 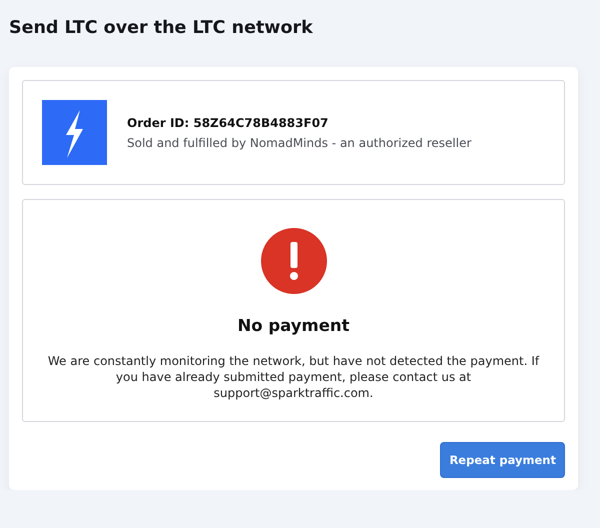 I want to click on status-message: We are constantly monitoring the network, but have not detected the payment. If you have already submitted payment, please contact us at support@sparktraffic.com., so click(x=293, y=377).